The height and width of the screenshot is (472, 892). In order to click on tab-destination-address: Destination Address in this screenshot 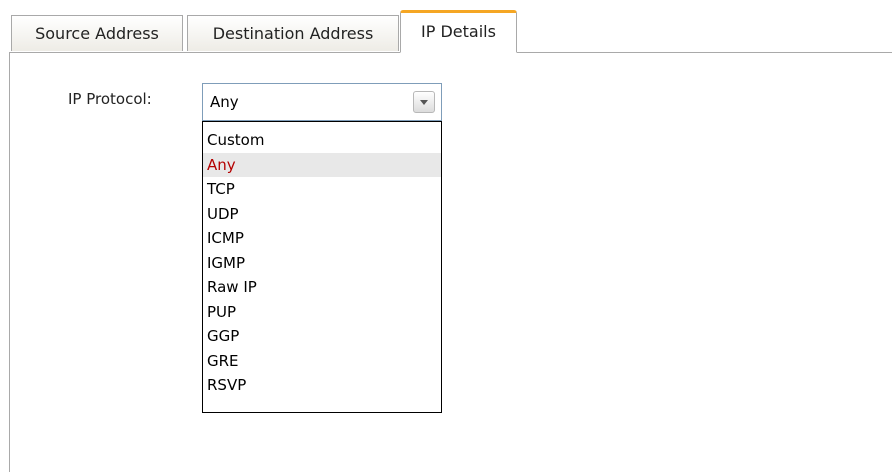, I will do `click(293, 33)`.